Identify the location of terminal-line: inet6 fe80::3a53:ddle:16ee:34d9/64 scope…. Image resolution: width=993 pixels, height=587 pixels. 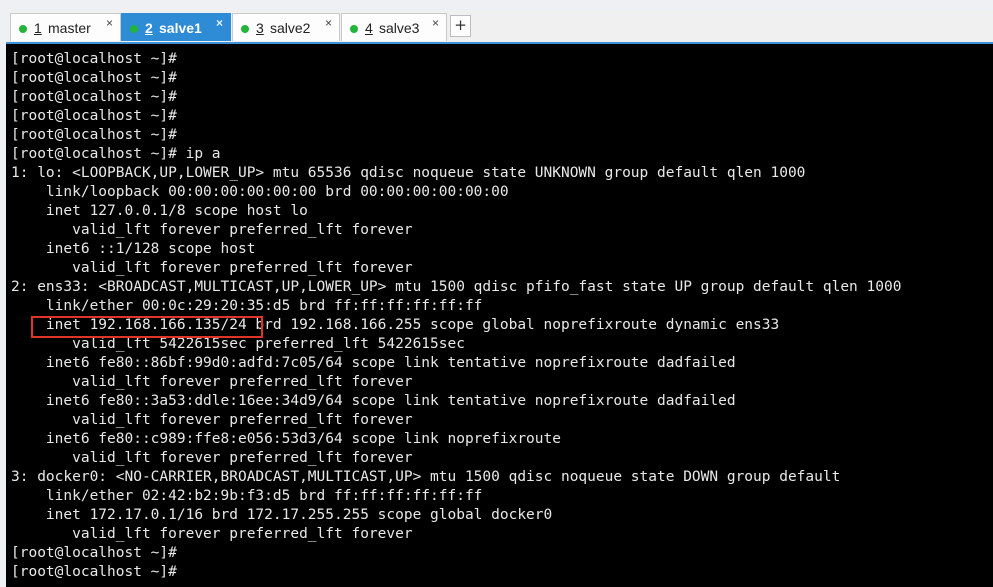
(373, 401).